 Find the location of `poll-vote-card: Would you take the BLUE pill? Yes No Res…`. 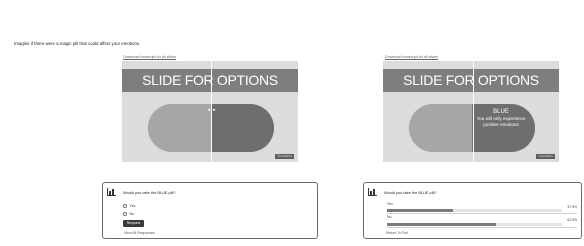

poll-vote-card: Would you take the BLUE pill? Yes No Res… is located at coordinates (210, 210).